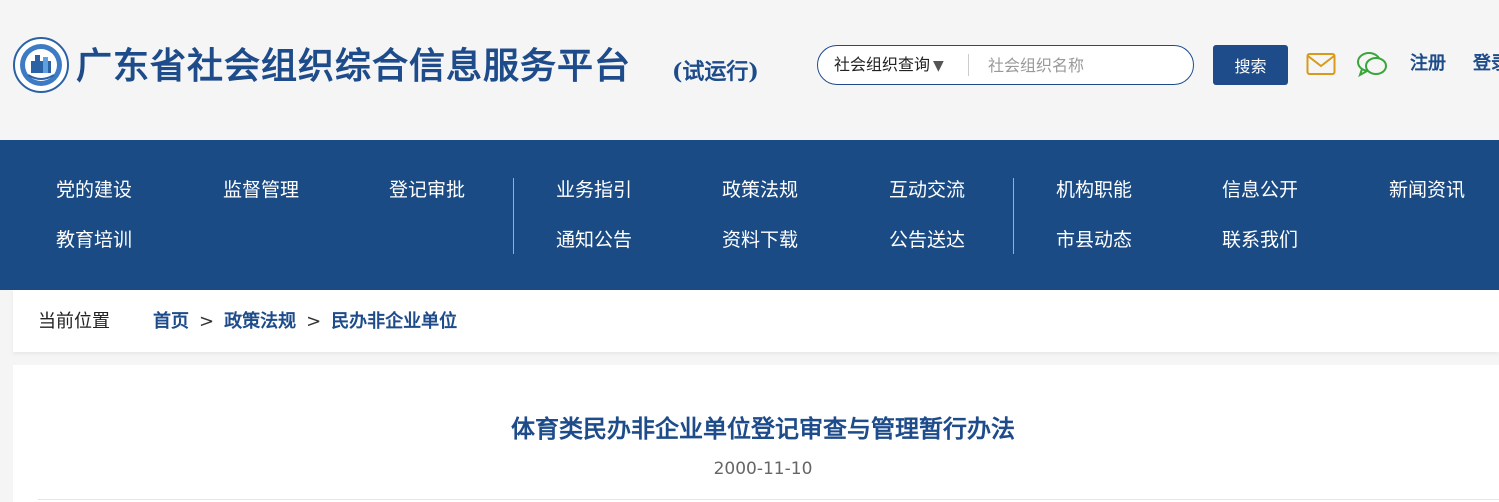 The height and width of the screenshot is (502, 1499). What do you see at coordinates (1094, 190) in the screenshot?
I see `nav-item-functions: 机构职能` at bounding box center [1094, 190].